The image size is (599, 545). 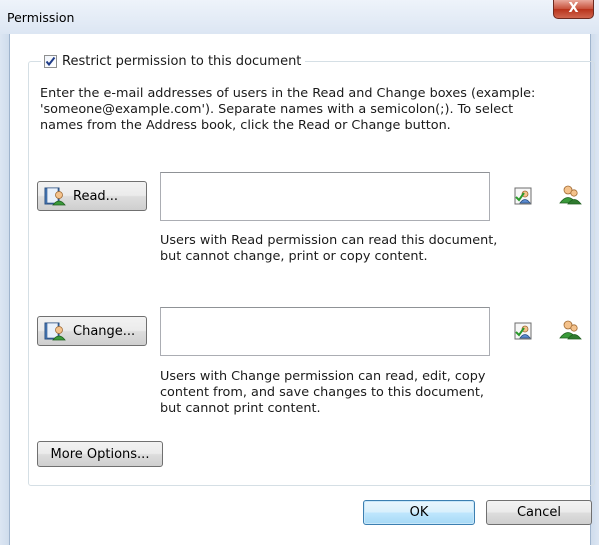 What do you see at coordinates (419, 512) in the screenshot?
I see `ok-button: OK` at bounding box center [419, 512].